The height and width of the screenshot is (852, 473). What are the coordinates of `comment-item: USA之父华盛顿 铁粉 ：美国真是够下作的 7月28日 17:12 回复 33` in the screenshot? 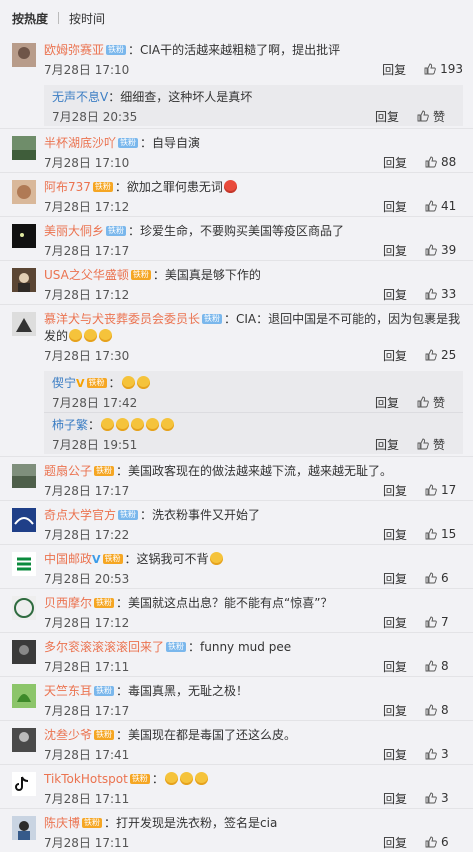 It's located at (236, 282).